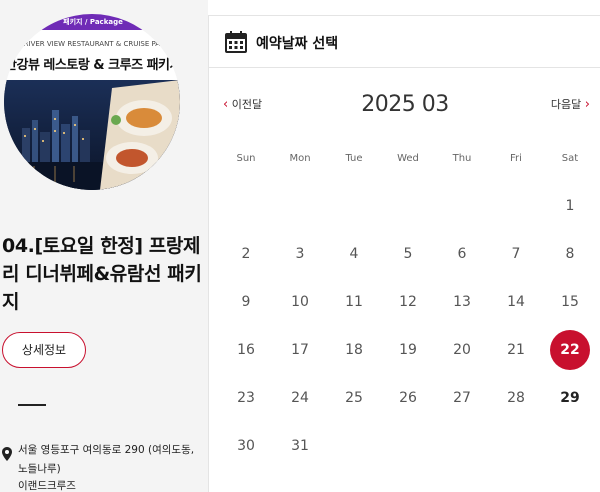 This screenshot has height=492, width=600. I want to click on day-cell-4: 4, so click(354, 254).